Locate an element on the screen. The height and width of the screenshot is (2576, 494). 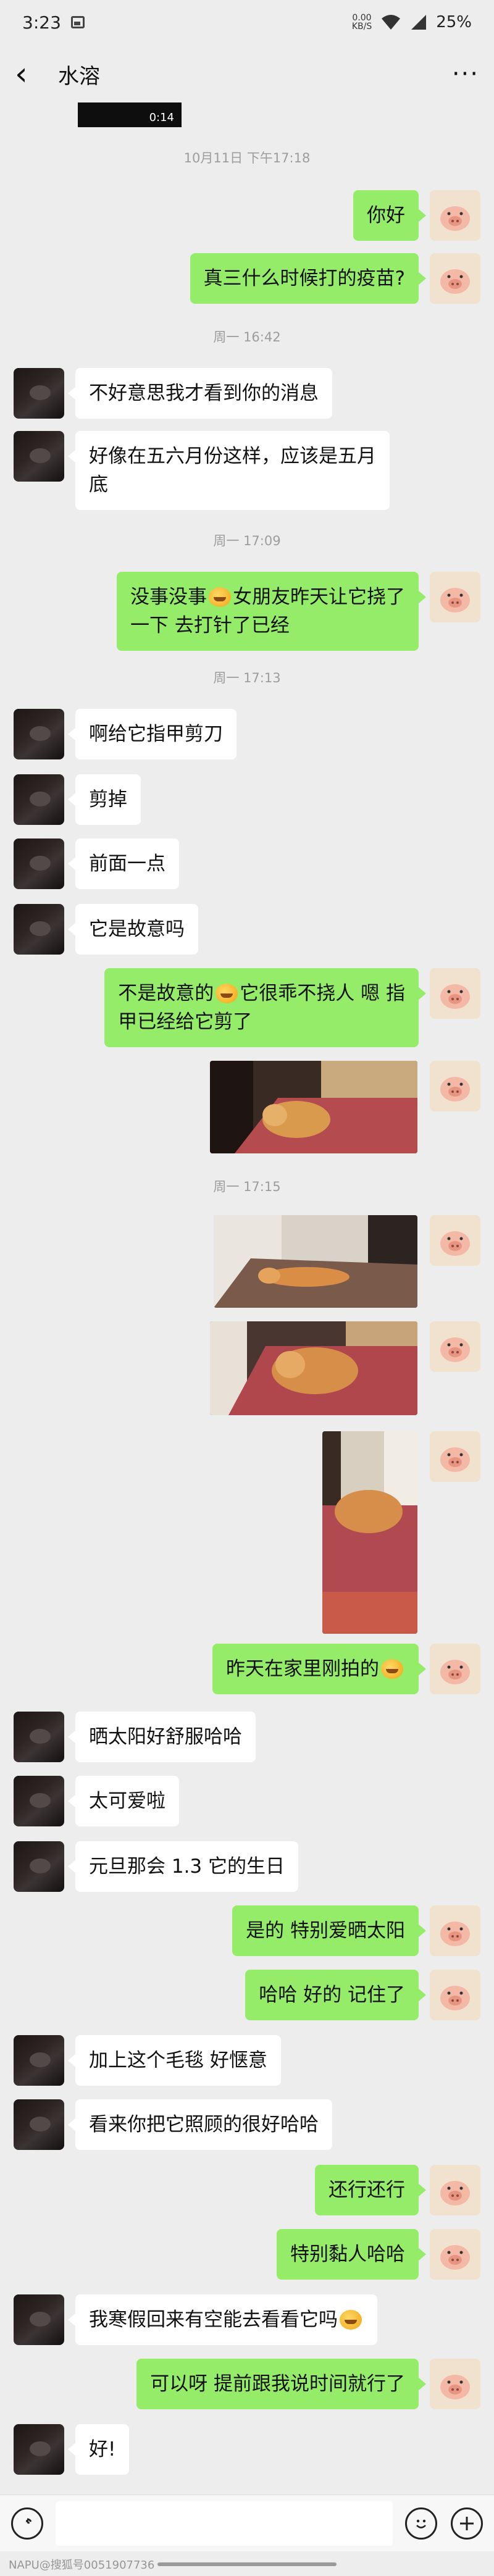
message-bubble: 还行还行 is located at coordinates (371, 2190).